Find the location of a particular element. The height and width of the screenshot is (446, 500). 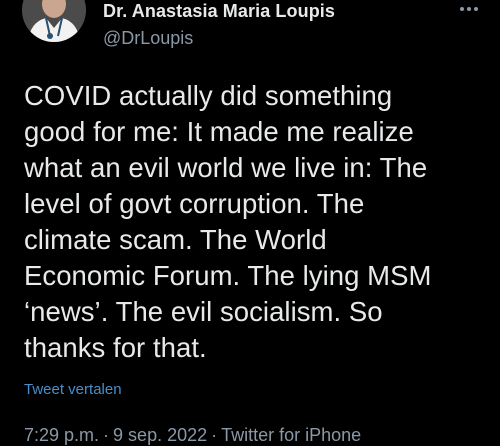

more-options-button is located at coordinates (469, 9).